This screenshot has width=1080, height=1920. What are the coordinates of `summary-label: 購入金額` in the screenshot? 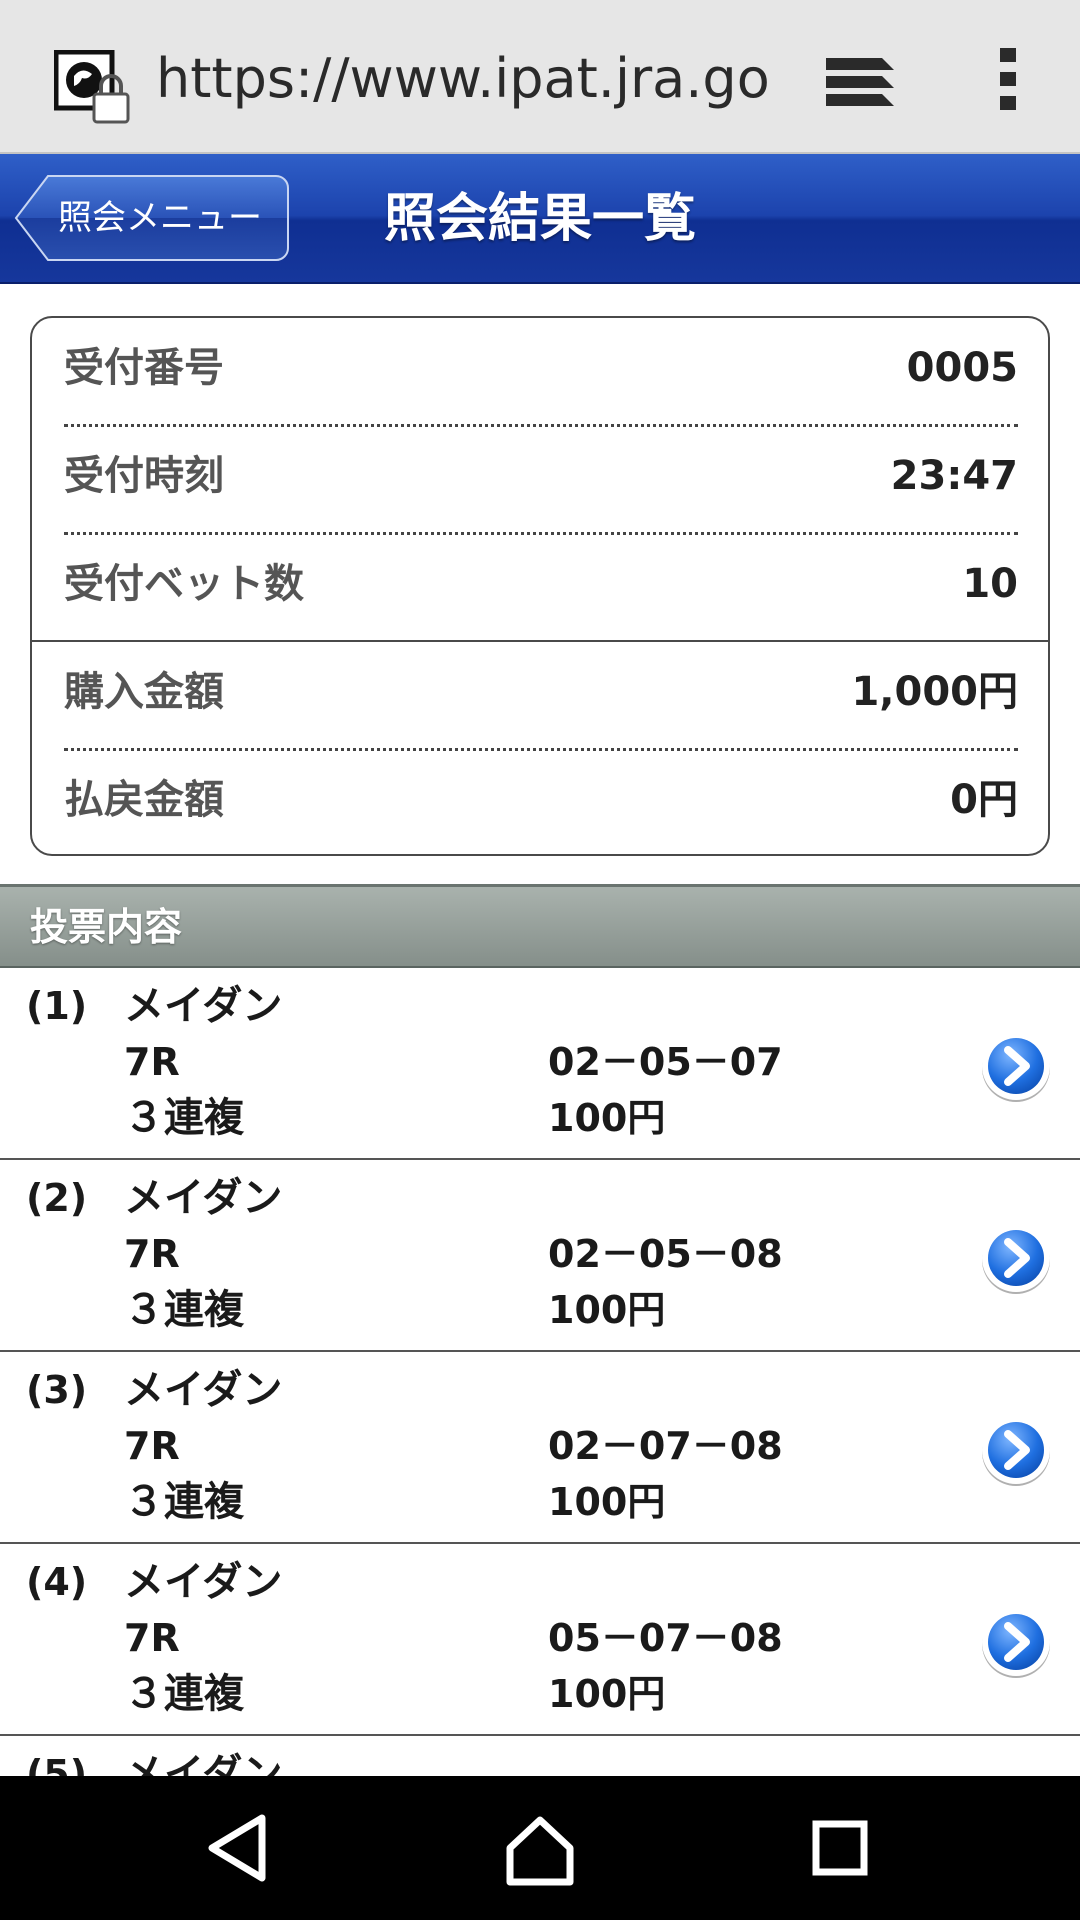 It's located at (144, 692).